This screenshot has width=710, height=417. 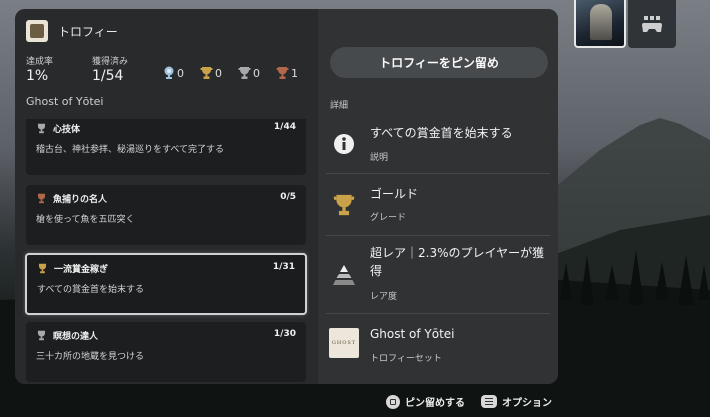 What do you see at coordinates (166, 284) in the screenshot?
I see `trophy-card-selected: 一流賞金稼ぎ 1/31 すべての賞金首を始末する` at bounding box center [166, 284].